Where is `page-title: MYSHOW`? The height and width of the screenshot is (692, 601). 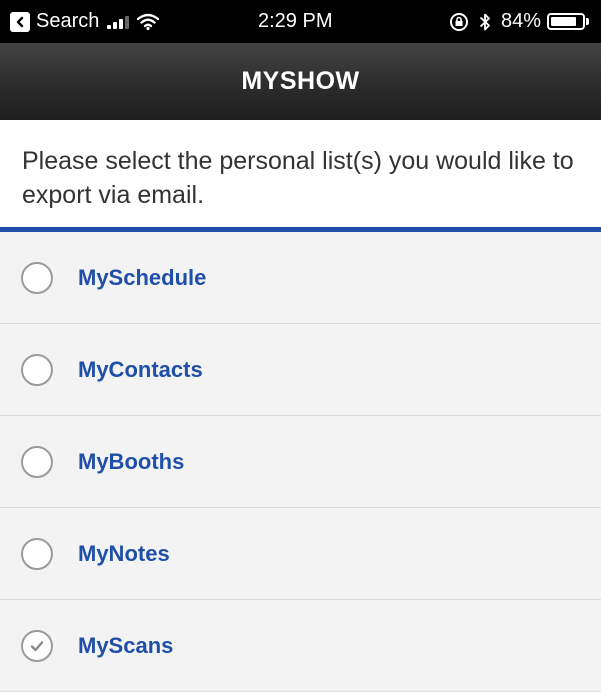 page-title: MYSHOW is located at coordinates (300, 81).